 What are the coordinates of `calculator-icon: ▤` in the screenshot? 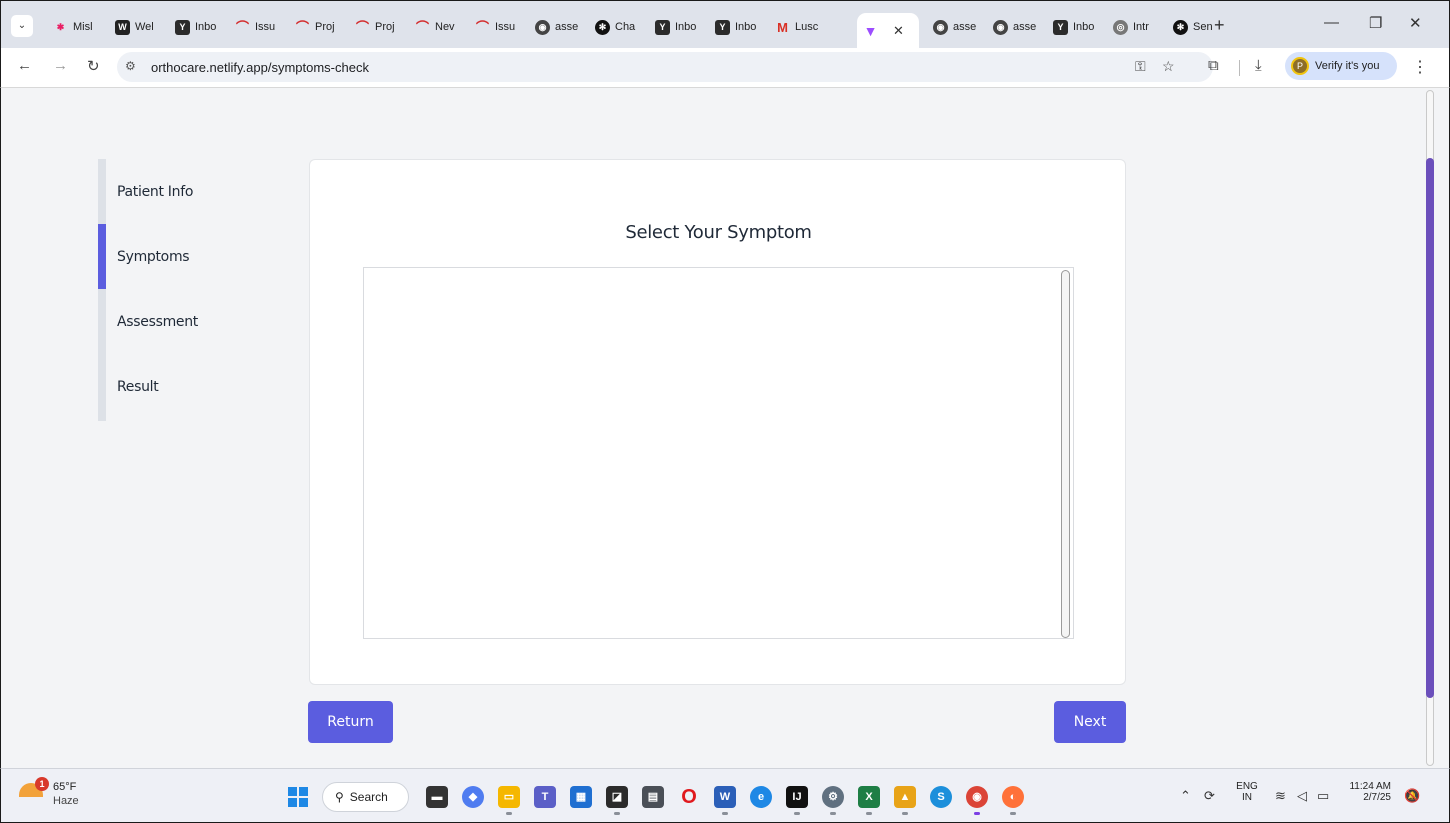 It's located at (653, 797).